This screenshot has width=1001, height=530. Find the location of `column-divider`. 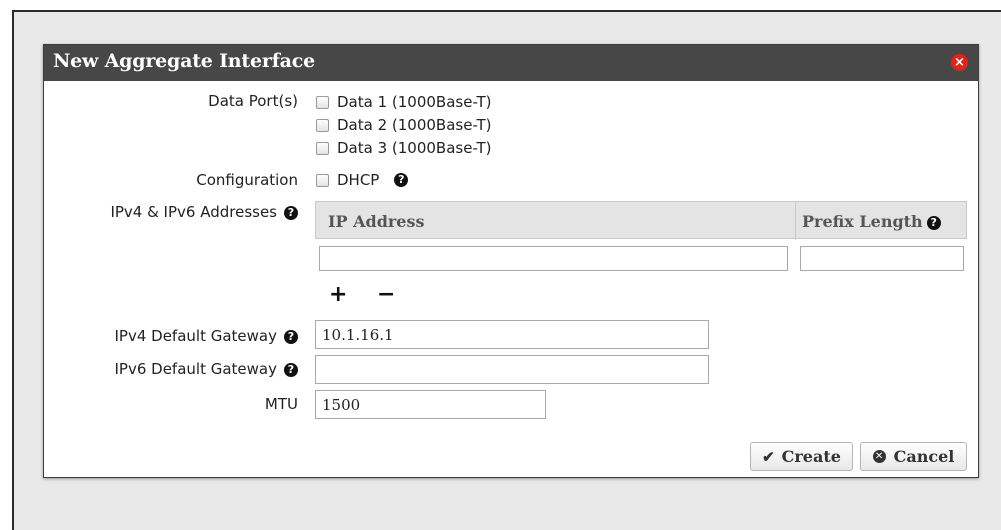

column-divider is located at coordinates (795, 221).